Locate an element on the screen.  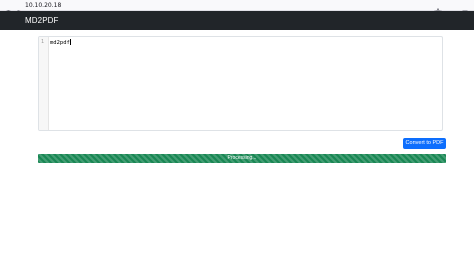
menu-icon is located at coordinates (465, 9).